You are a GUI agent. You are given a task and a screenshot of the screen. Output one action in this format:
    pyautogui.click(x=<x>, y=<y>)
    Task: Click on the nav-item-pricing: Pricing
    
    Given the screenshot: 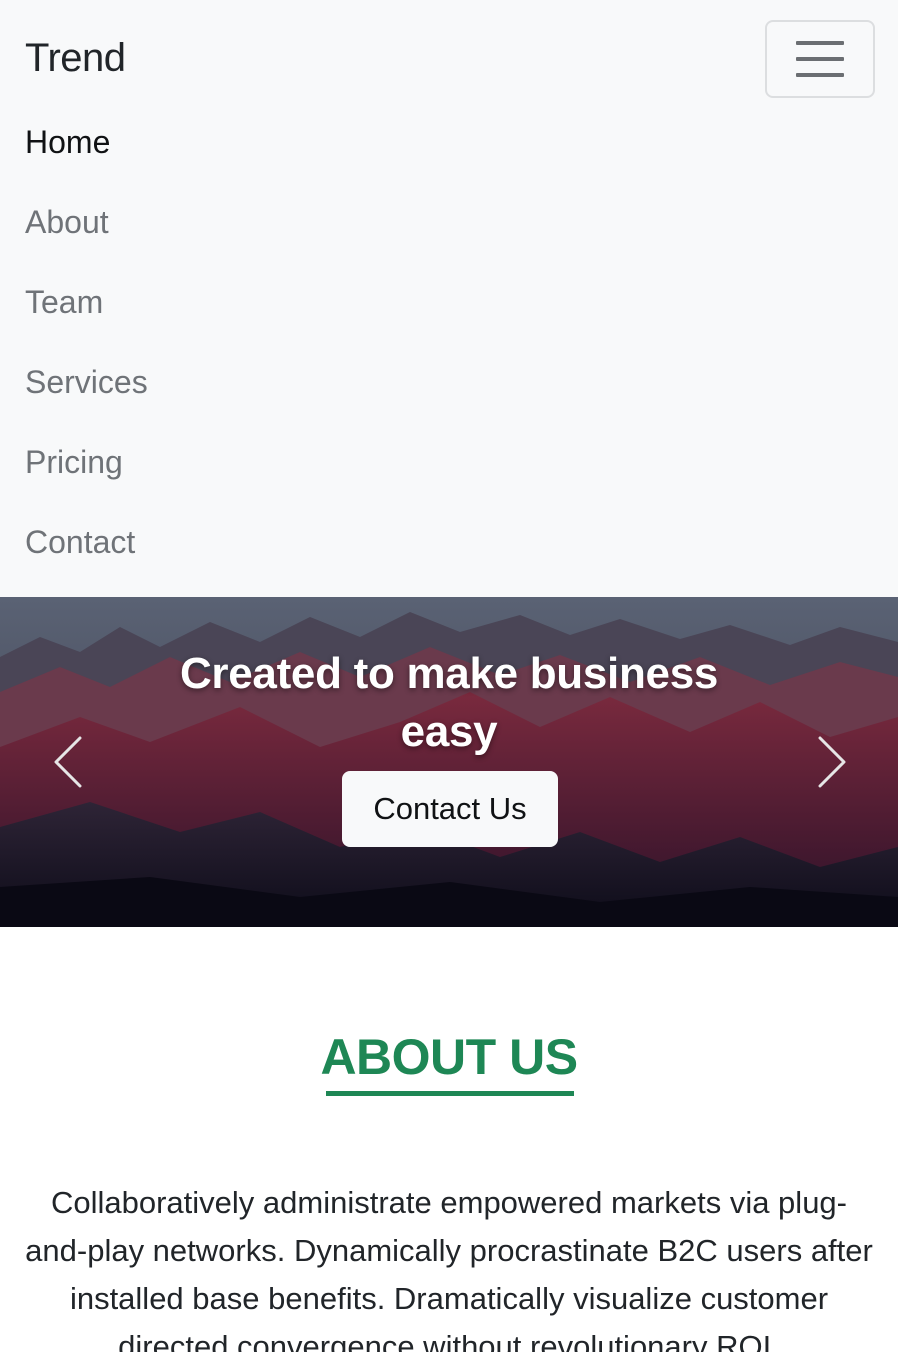 What is the action you would take?
    pyautogui.click(x=86, y=462)
    